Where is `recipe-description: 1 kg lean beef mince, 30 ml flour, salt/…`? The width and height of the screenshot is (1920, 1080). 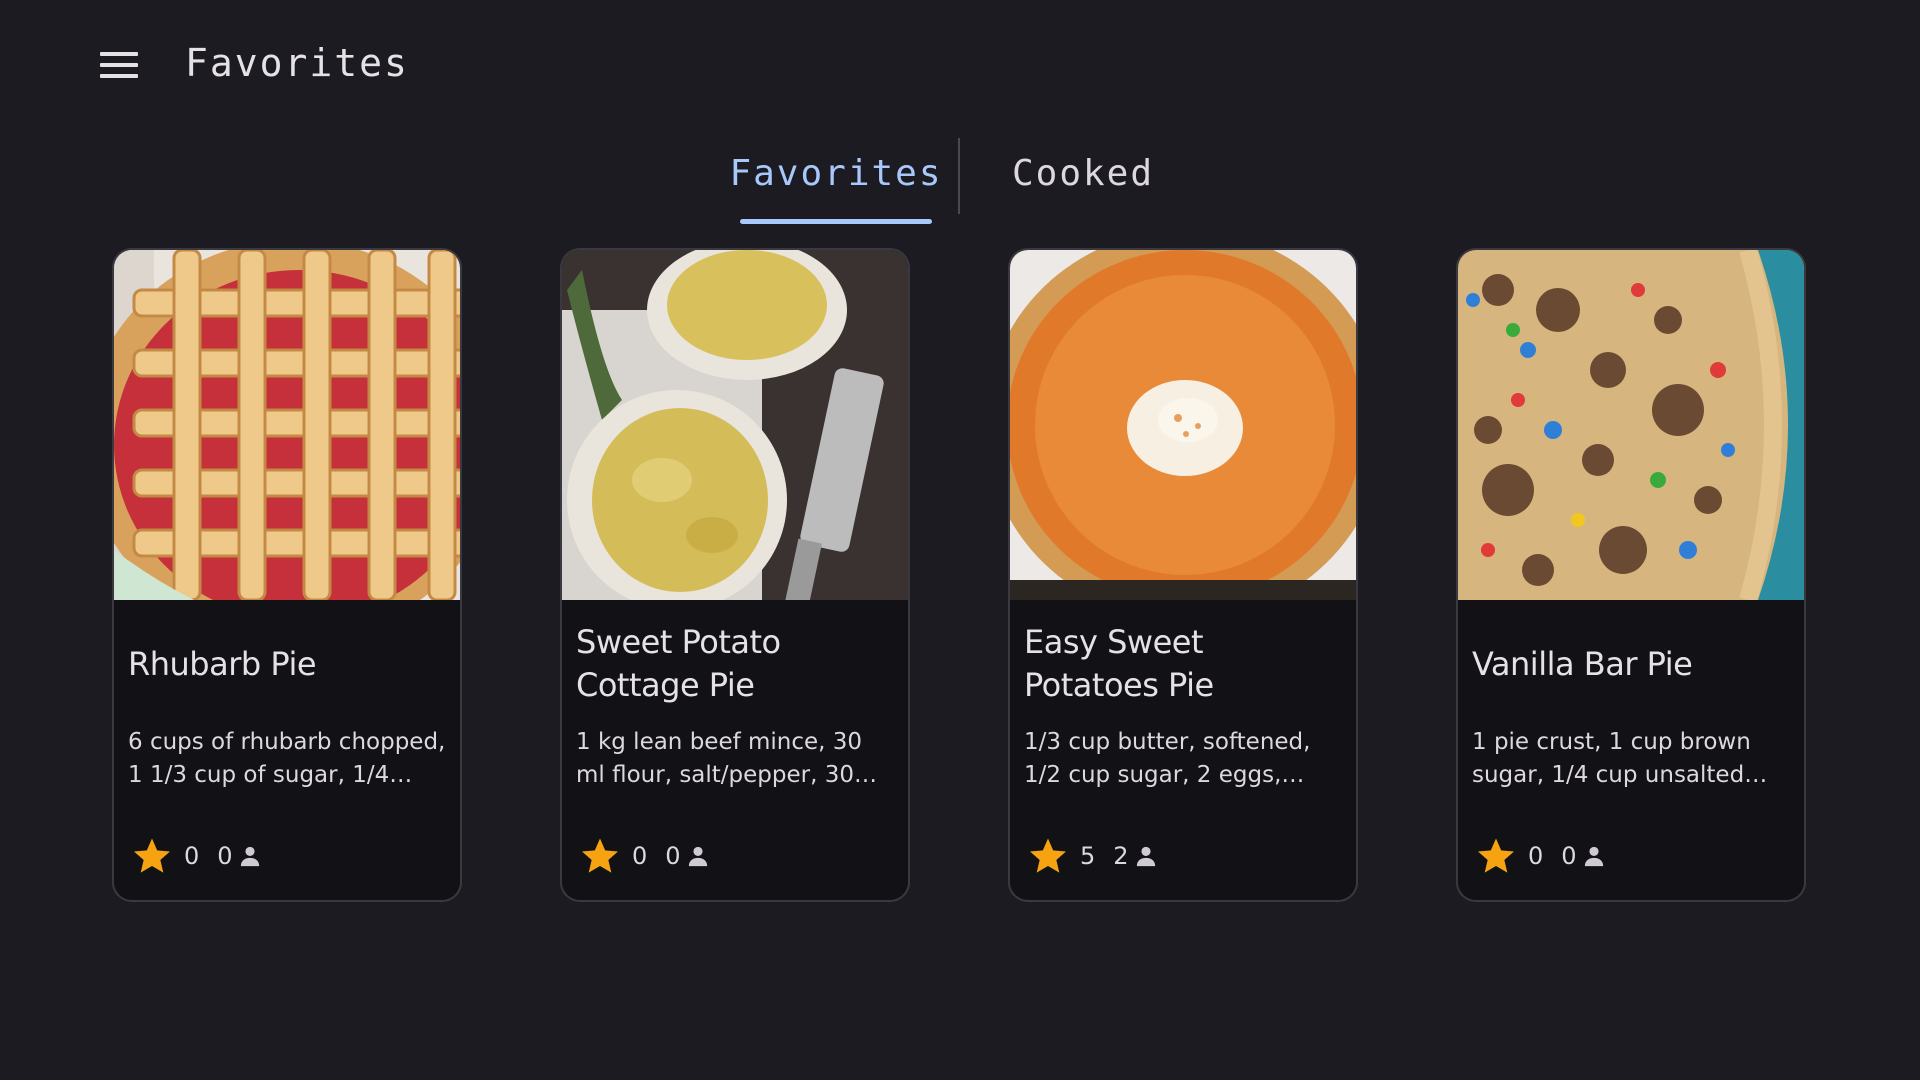
recipe-description: 1 kg lean beef mince, 30 ml flour, salt/… is located at coordinates (719, 758).